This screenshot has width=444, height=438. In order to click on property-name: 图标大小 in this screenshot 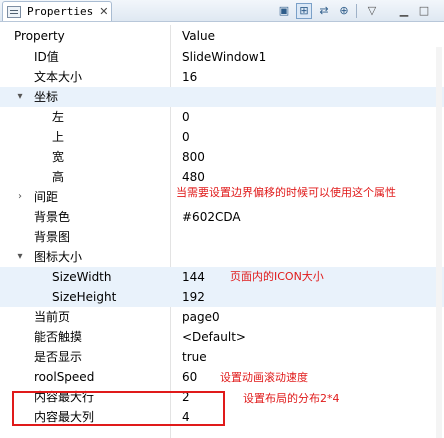, I will do `click(58, 257)`.